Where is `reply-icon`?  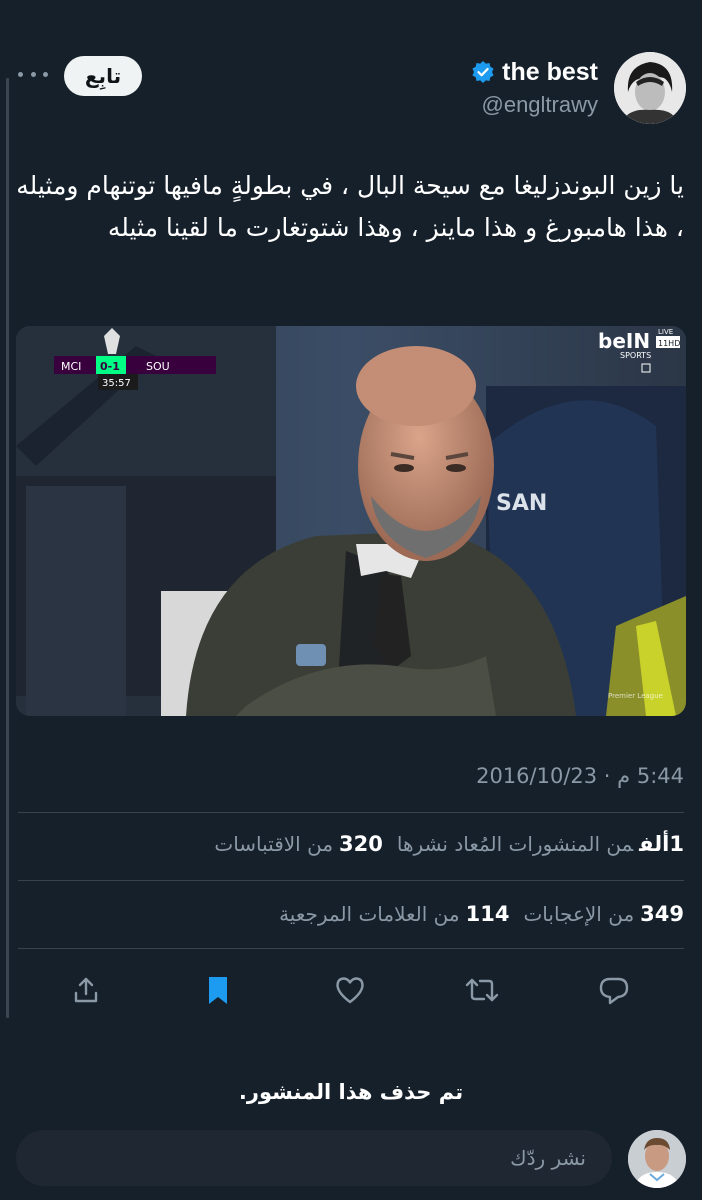 reply-icon is located at coordinates (614, 990).